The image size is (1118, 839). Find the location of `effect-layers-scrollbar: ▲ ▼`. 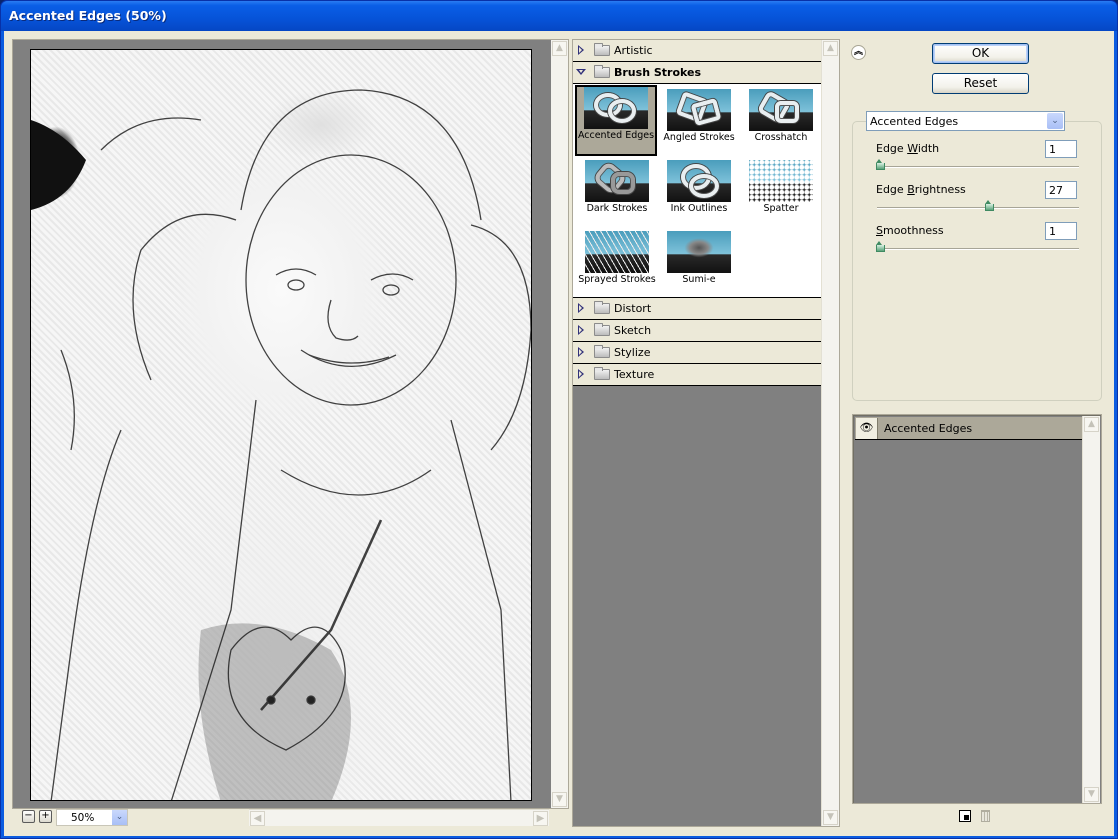

effect-layers-scrollbar: ▲ ▼ is located at coordinates (1091, 609).